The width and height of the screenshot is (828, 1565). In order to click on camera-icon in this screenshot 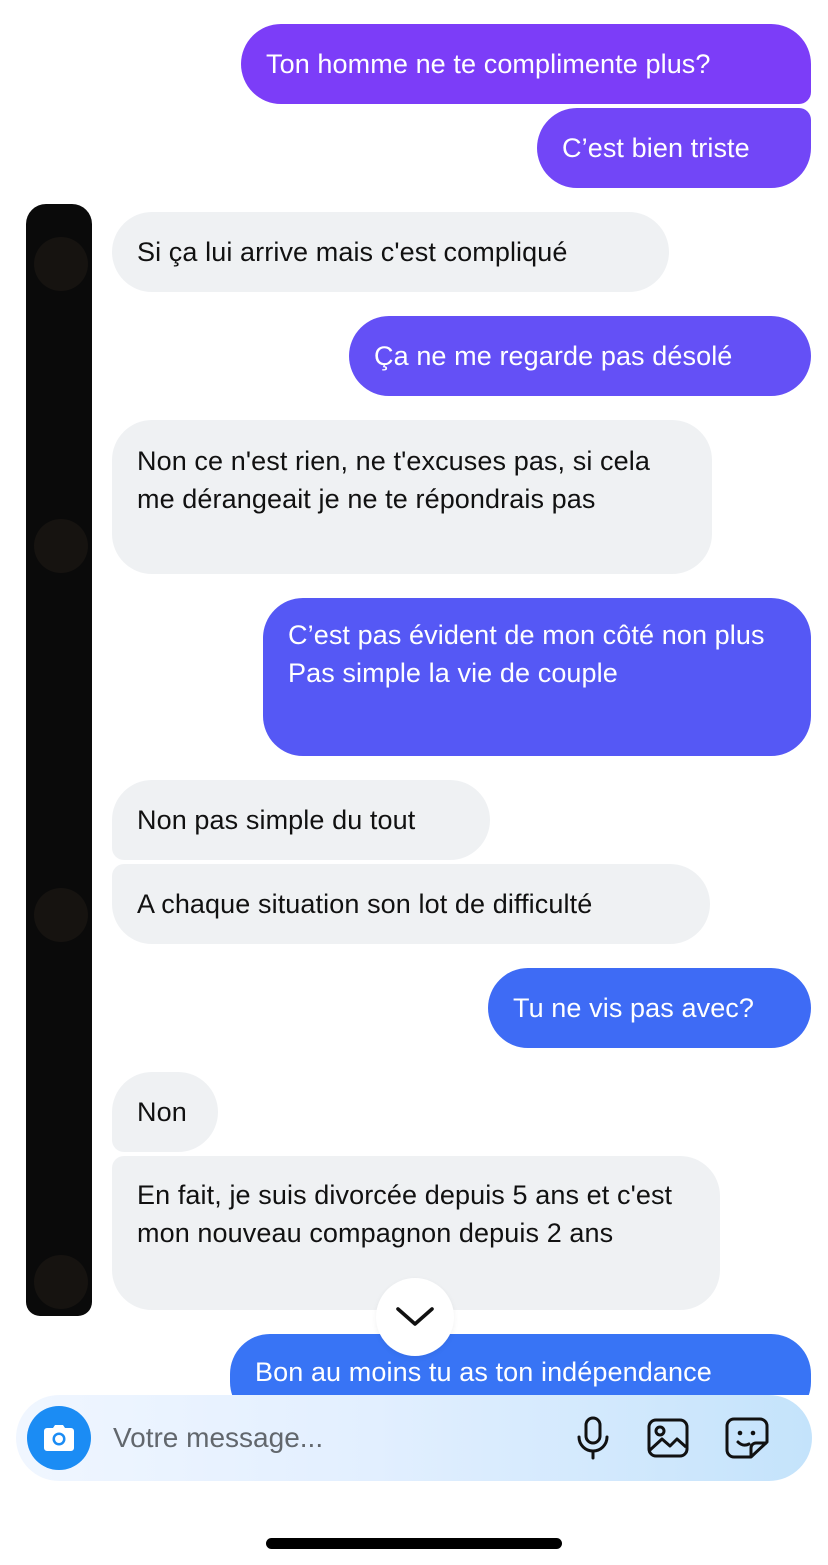, I will do `click(59, 1438)`.